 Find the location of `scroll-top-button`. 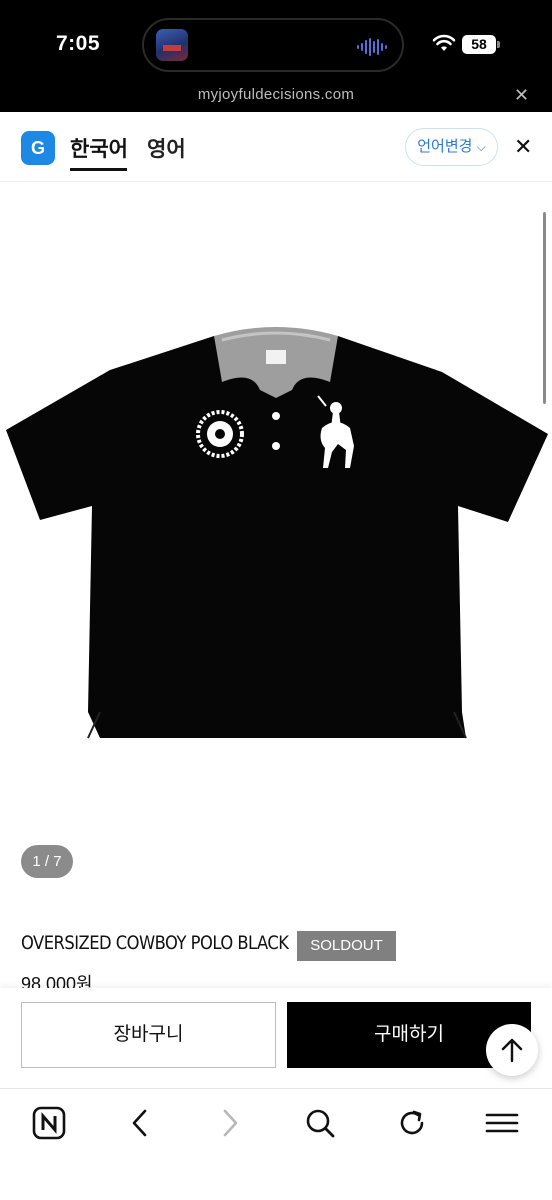

scroll-top-button is located at coordinates (512, 1050).